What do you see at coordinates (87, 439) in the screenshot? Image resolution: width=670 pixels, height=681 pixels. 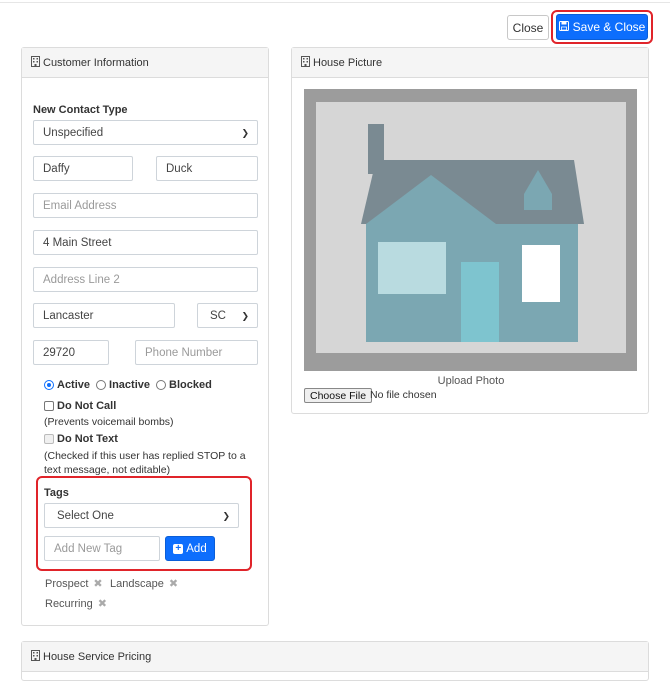 I see `do-not-text-label: Do Not Text` at bounding box center [87, 439].